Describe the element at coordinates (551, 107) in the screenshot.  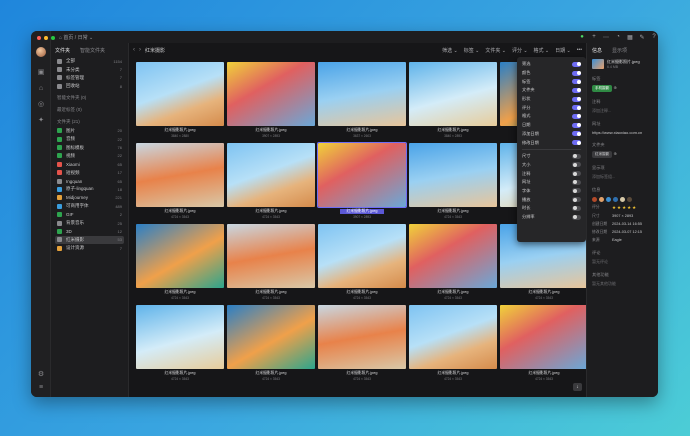
I see `menu-item: 评分` at that location.